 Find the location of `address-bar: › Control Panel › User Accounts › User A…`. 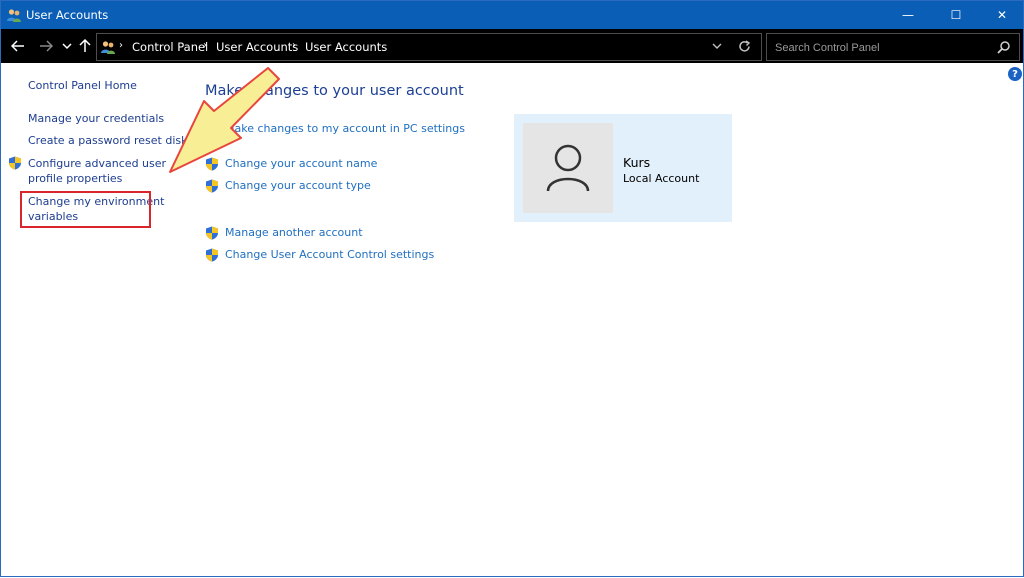

address-bar: › Control Panel › User Accounts › User A… is located at coordinates (429, 47).